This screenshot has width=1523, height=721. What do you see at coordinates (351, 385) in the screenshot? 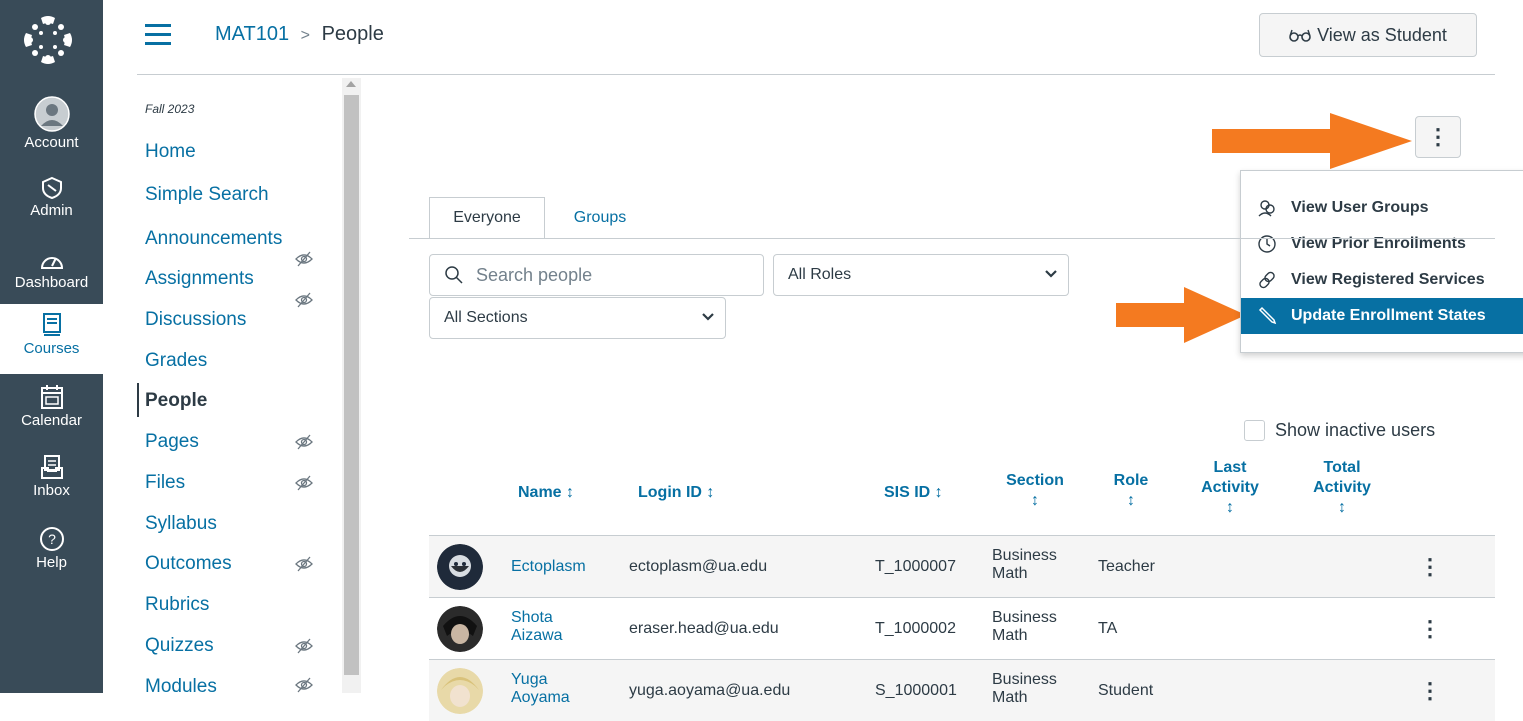
I see `scrollbar-thumb` at bounding box center [351, 385].